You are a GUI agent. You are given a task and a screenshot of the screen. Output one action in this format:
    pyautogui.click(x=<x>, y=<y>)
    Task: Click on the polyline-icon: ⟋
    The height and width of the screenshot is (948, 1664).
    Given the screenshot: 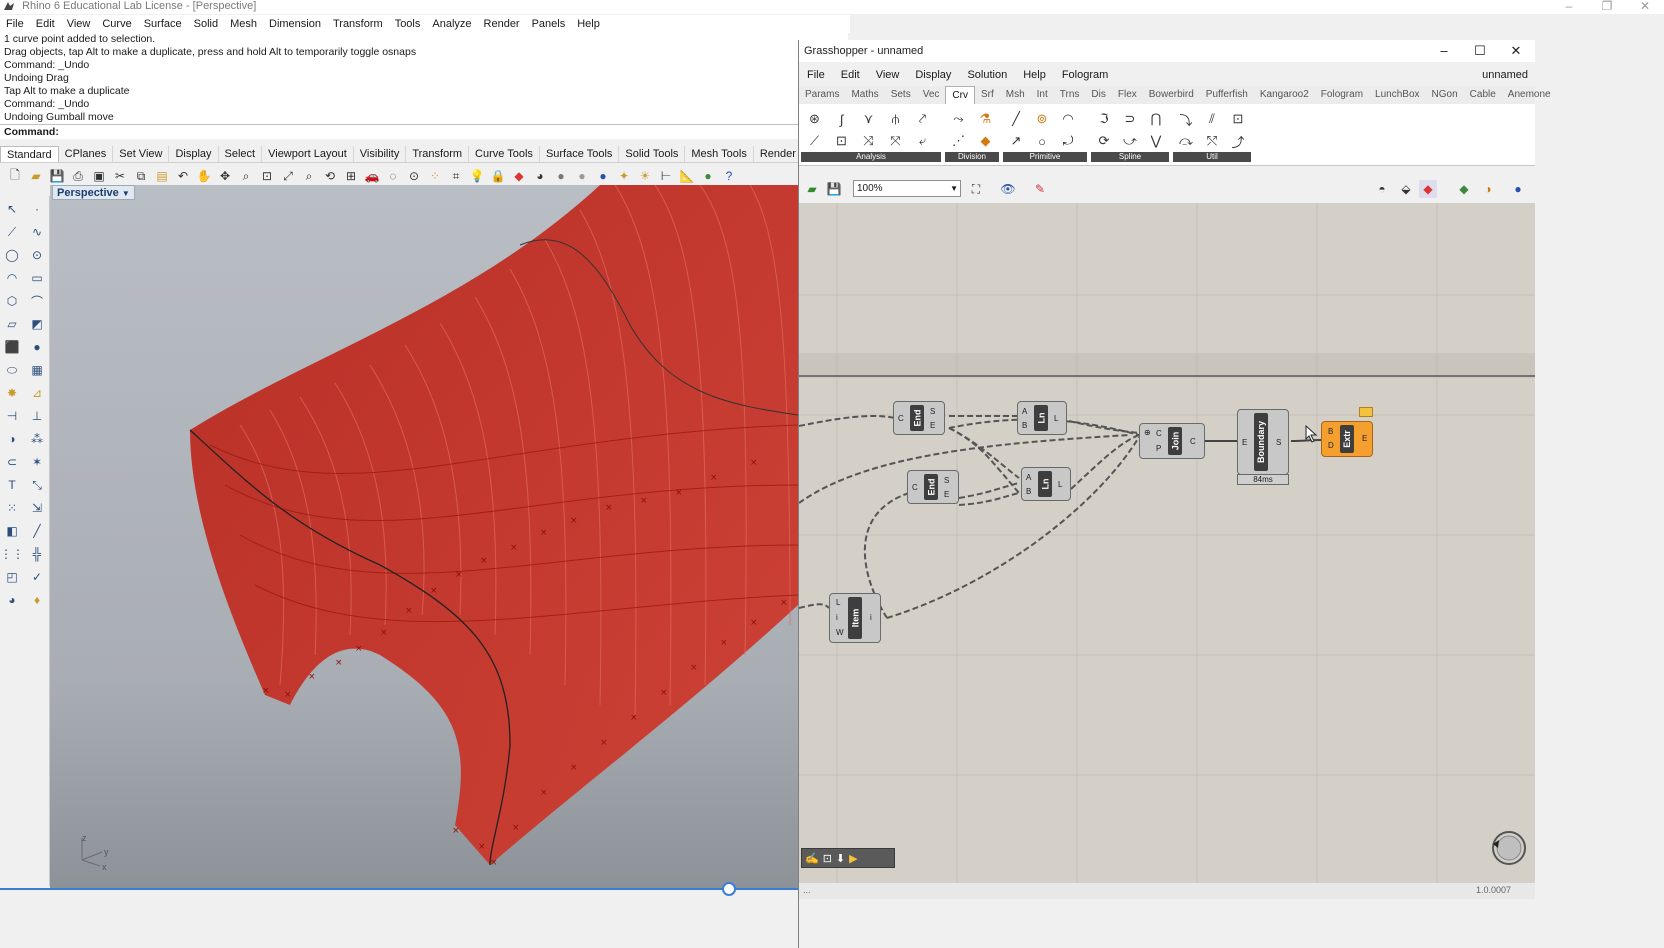 What is the action you would take?
    pyautogui.click(x=12, y=232)
    